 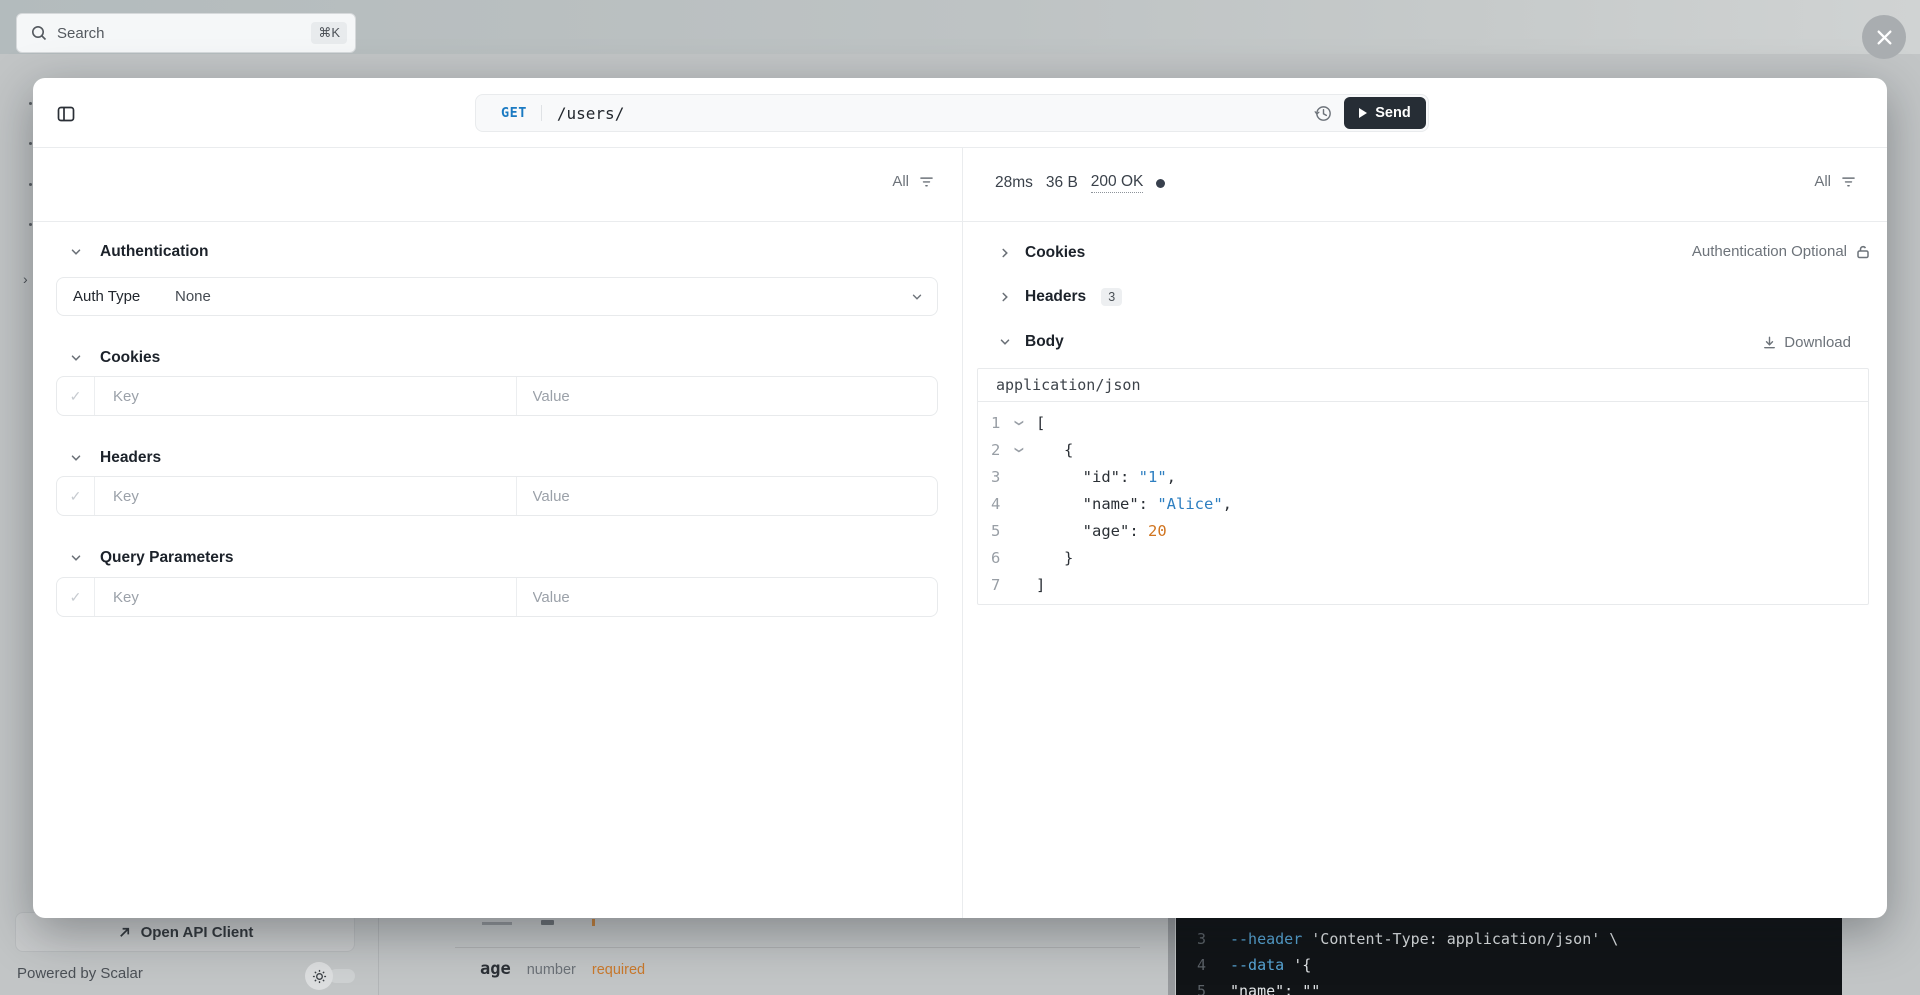 I want to click on auth-section-header: Authentication, so click(x=139, y=252).